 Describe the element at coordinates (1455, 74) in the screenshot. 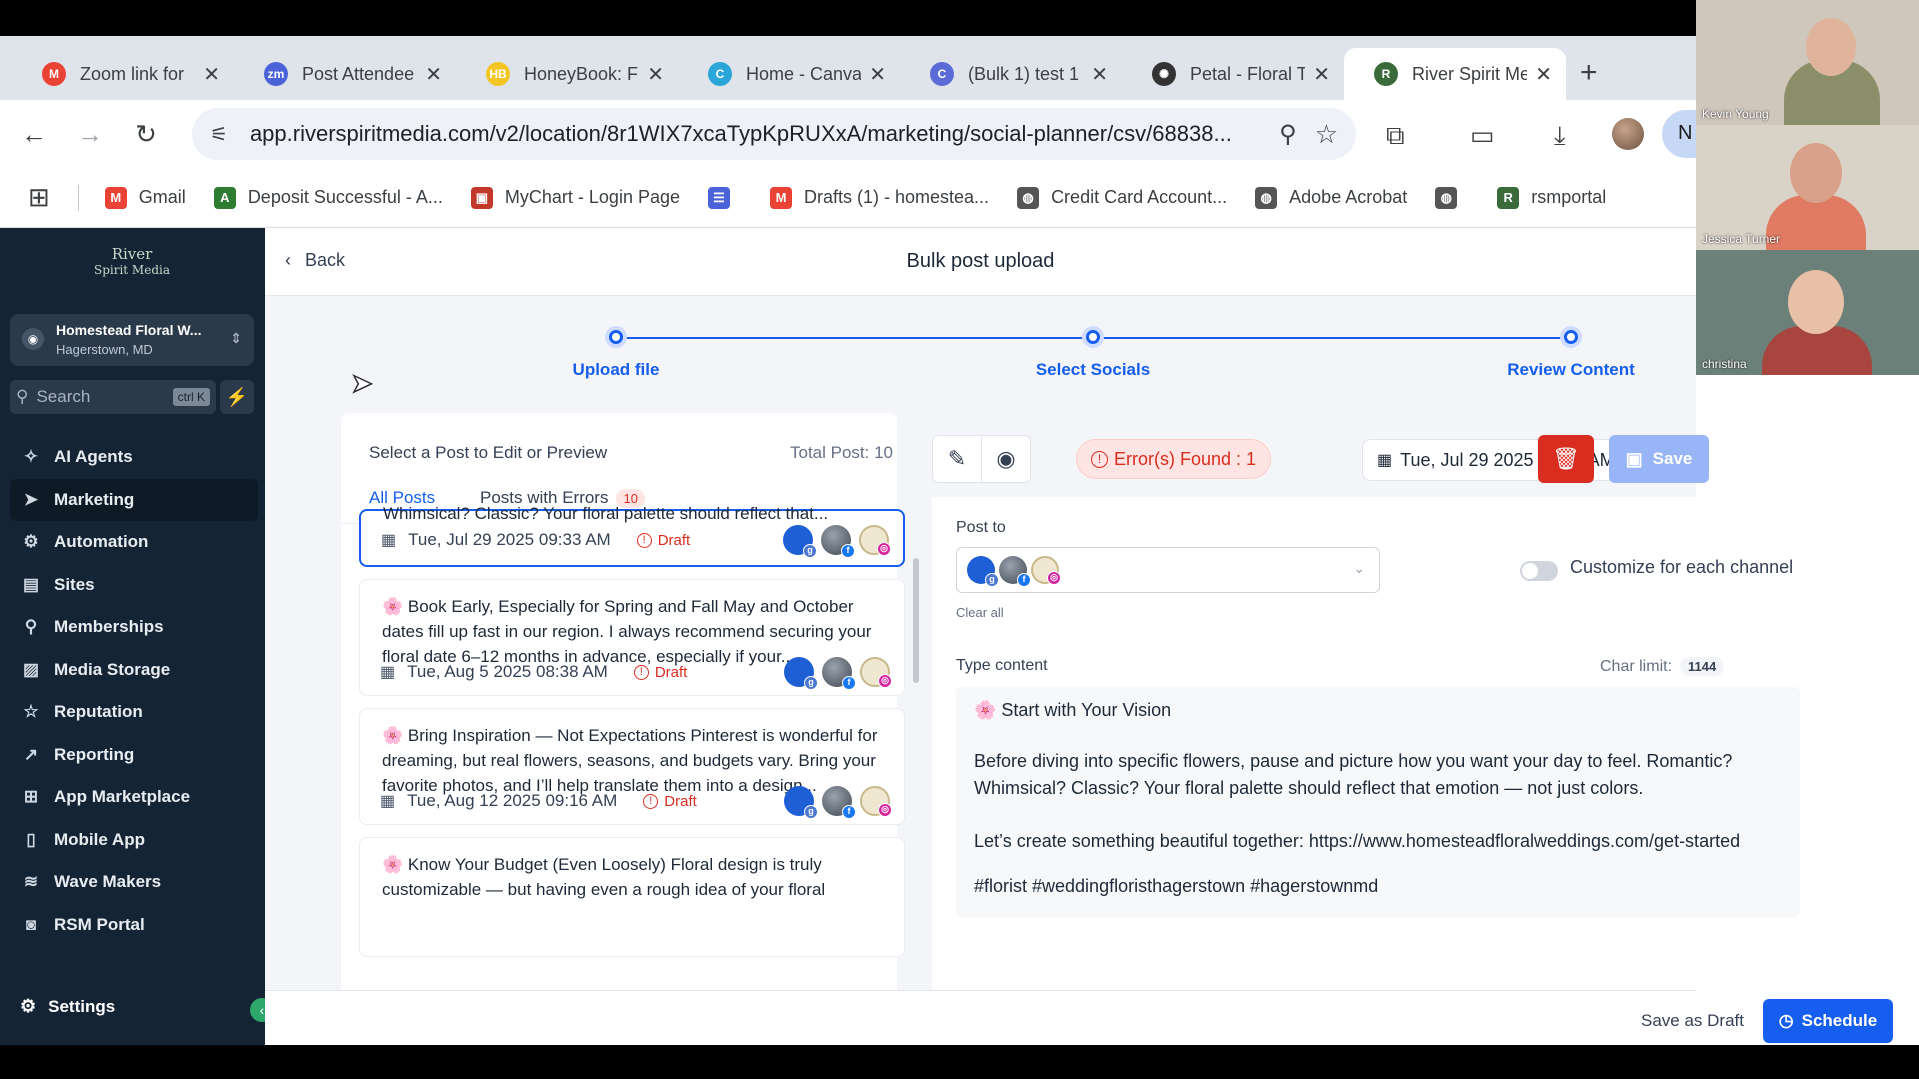

I see `browser-tab: R River Spirit Me ✕` at that location.